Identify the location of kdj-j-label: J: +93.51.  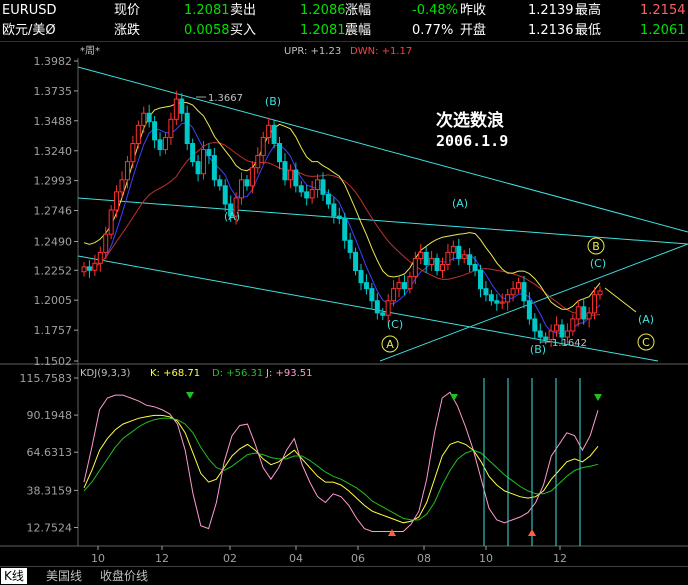
(289, 373).